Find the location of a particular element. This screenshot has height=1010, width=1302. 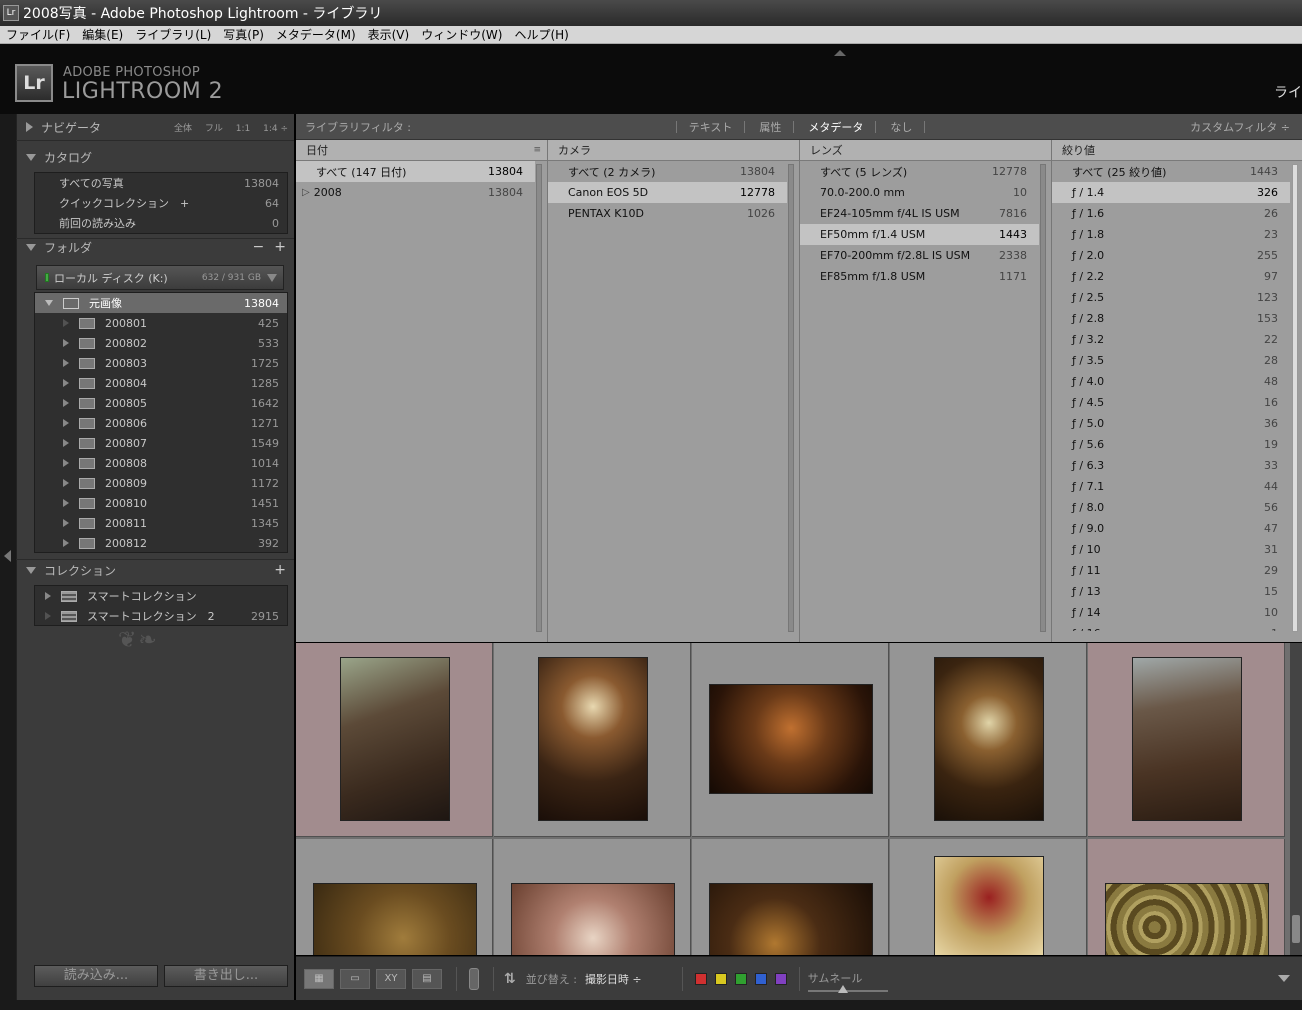

expand-right-icon: ▷ is located at coordinates (306, 192).